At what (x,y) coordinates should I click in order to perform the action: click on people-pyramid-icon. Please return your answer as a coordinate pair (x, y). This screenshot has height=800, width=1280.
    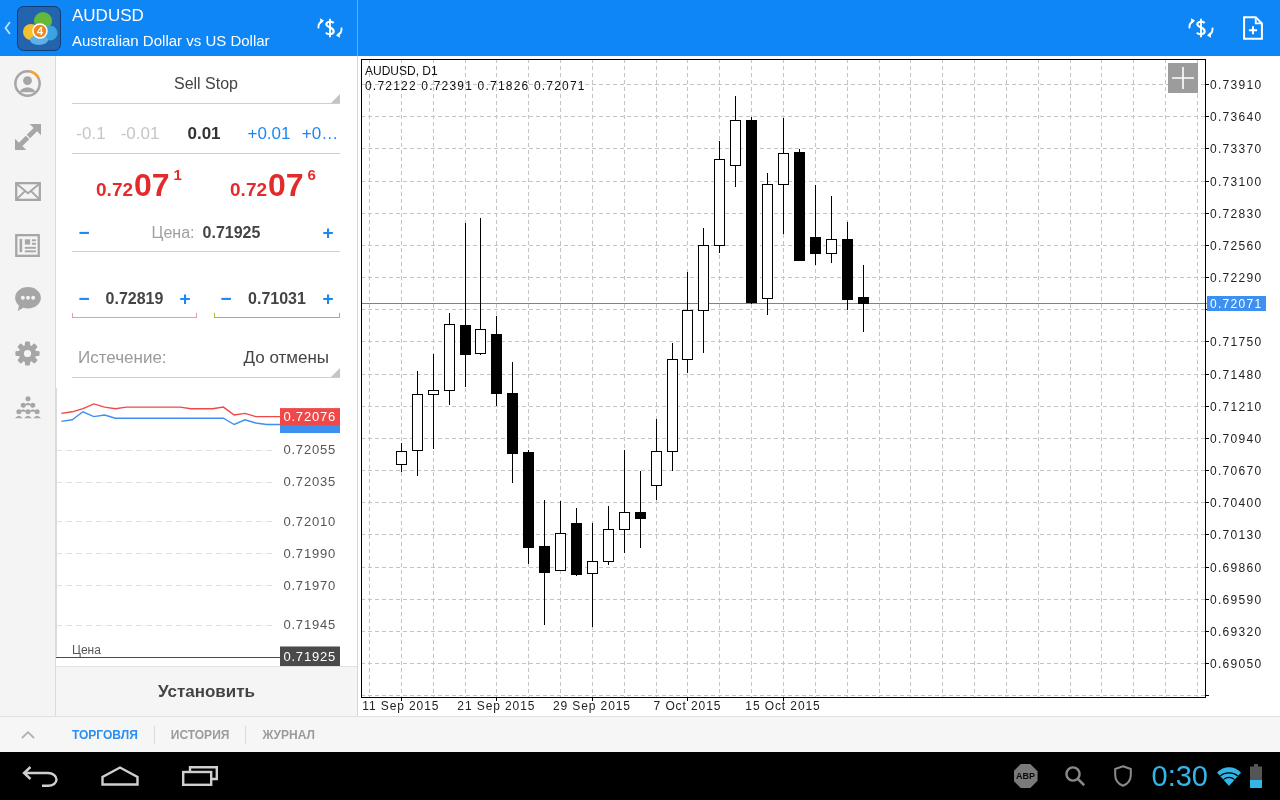
    Looking at the image, I should click on (27, 407).